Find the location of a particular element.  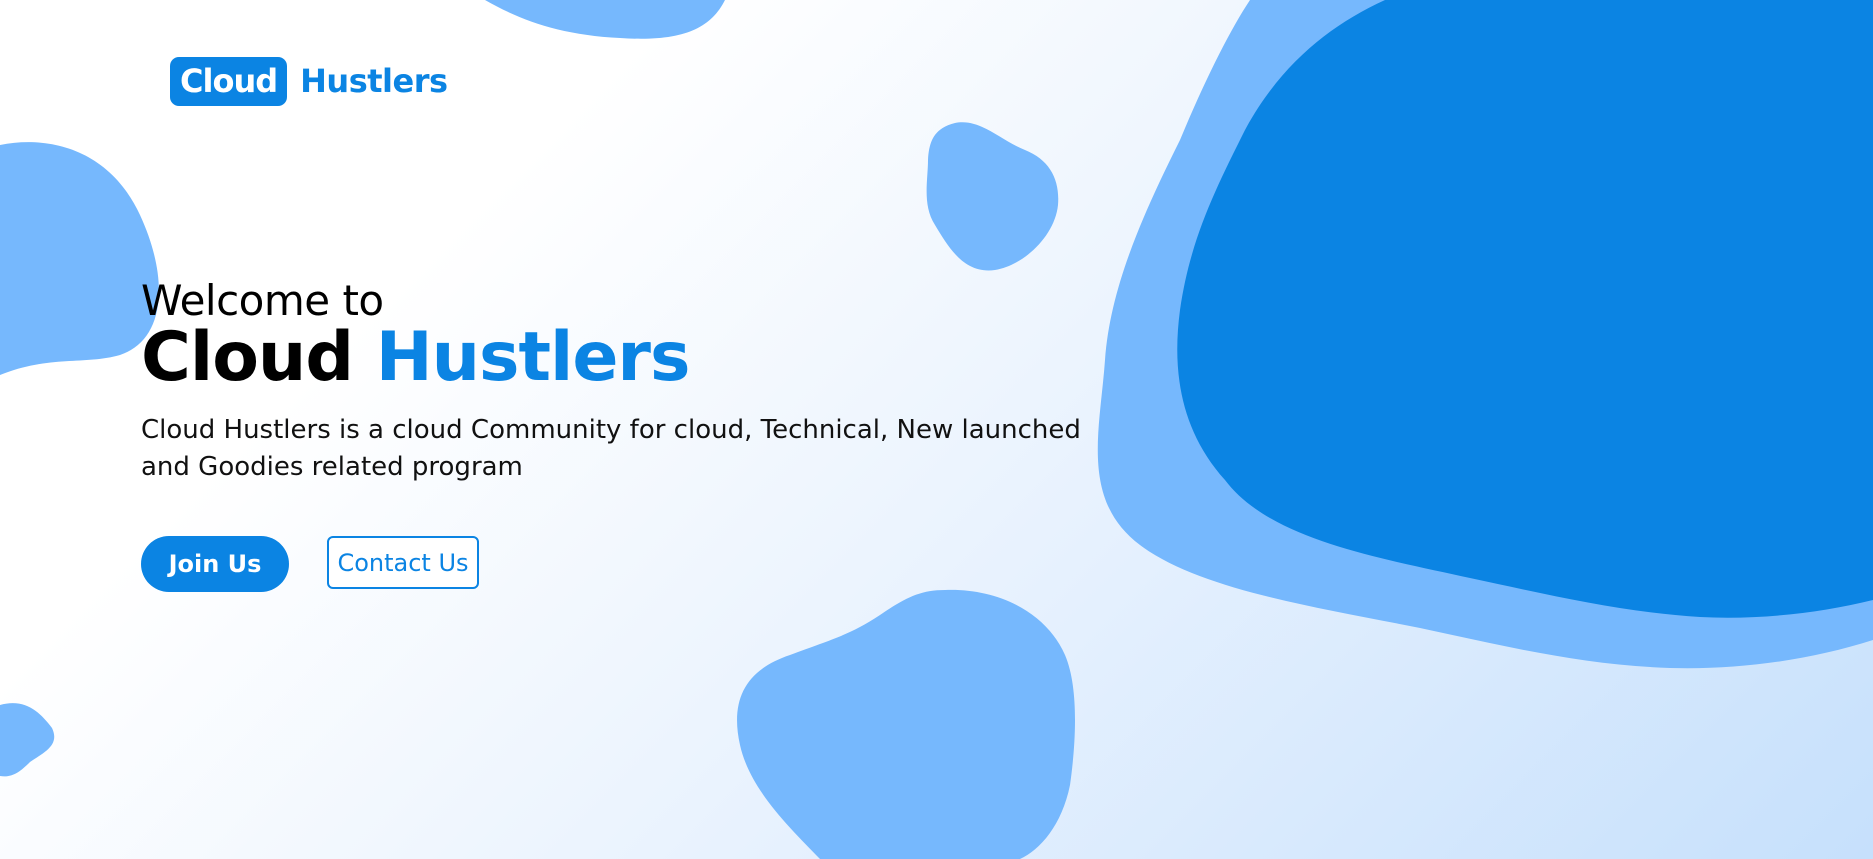

hero-buttons: Join Us Contact Us is located at coordinates (310, 564).